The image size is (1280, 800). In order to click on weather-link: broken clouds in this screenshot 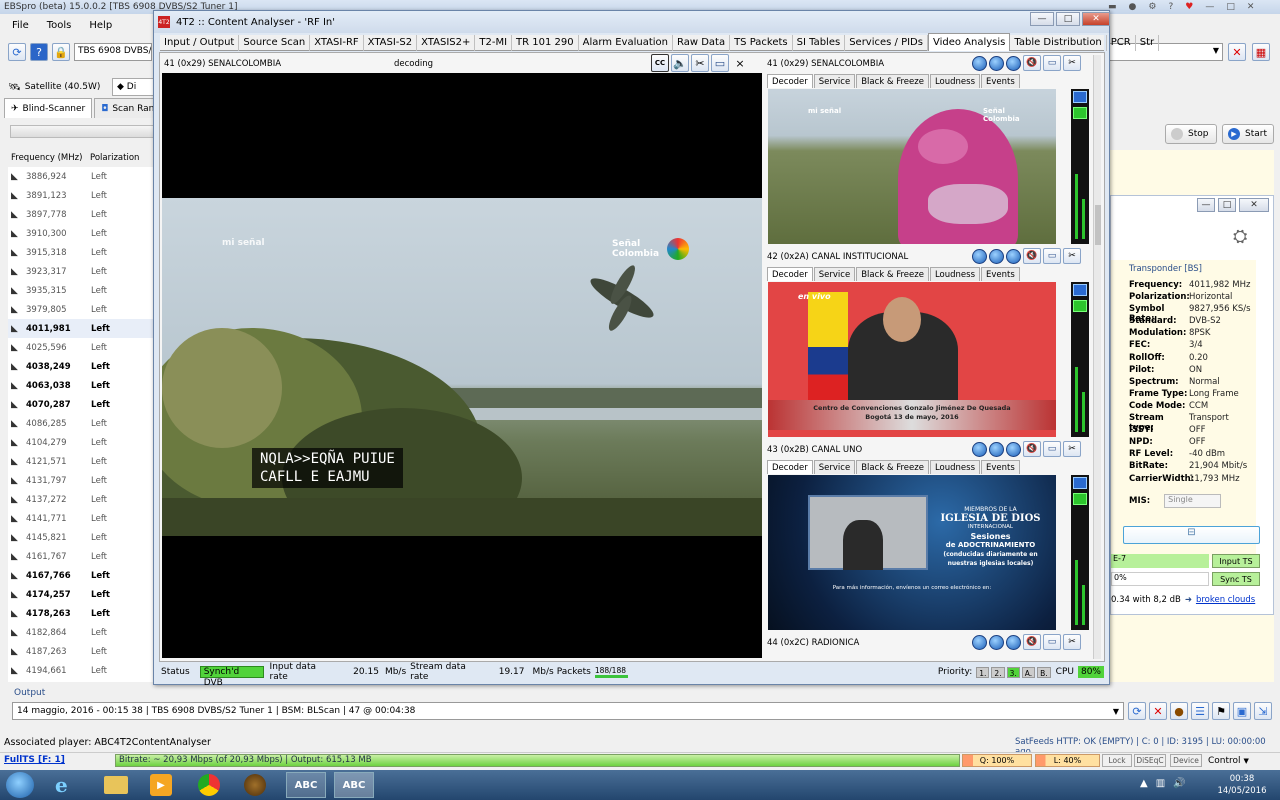, I will do `click(1225, 600)`.